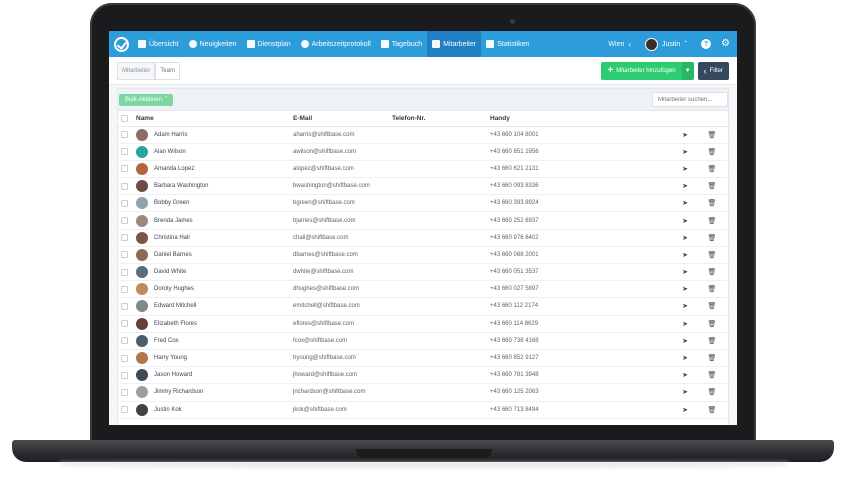  Describe the element at coordinates (666, 44) in the screenshot. I see `user-menu: Justin ˇ` at that location.